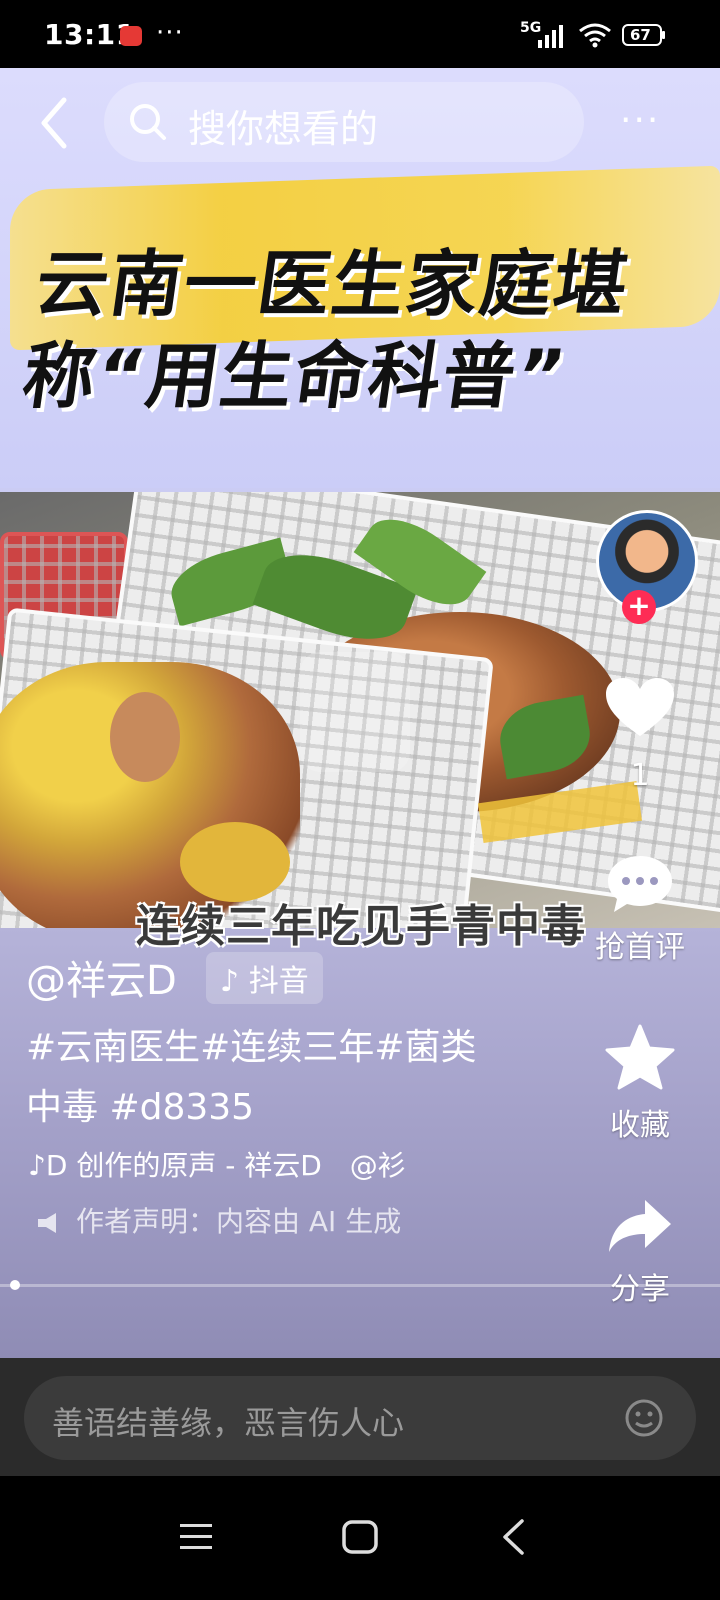 This screenshot has height=1600, width=720. Describe the element at coordinates (148, 122) in the screenshot. I see `search-icon` at that location.